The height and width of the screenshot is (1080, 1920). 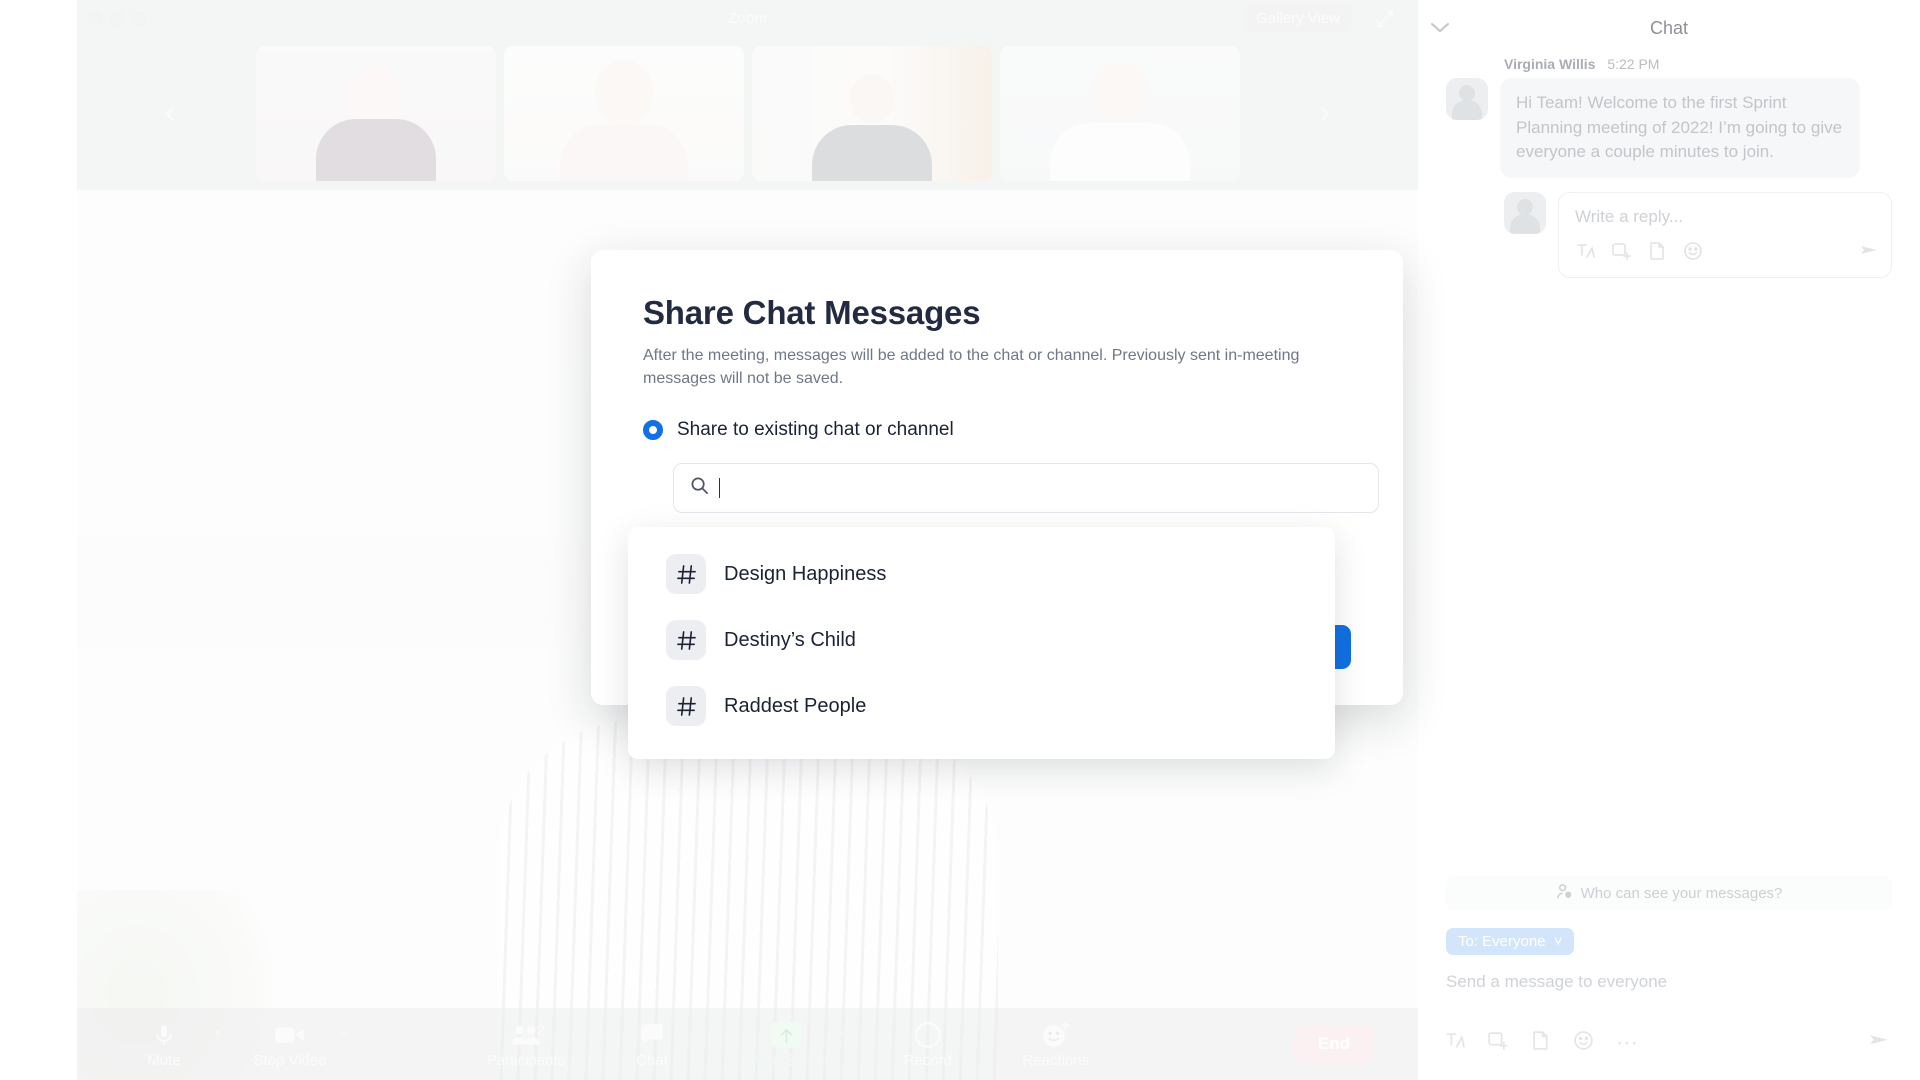 I want to click on window-titlebar: Zoom Gallery View, so click(x=747, y=18).